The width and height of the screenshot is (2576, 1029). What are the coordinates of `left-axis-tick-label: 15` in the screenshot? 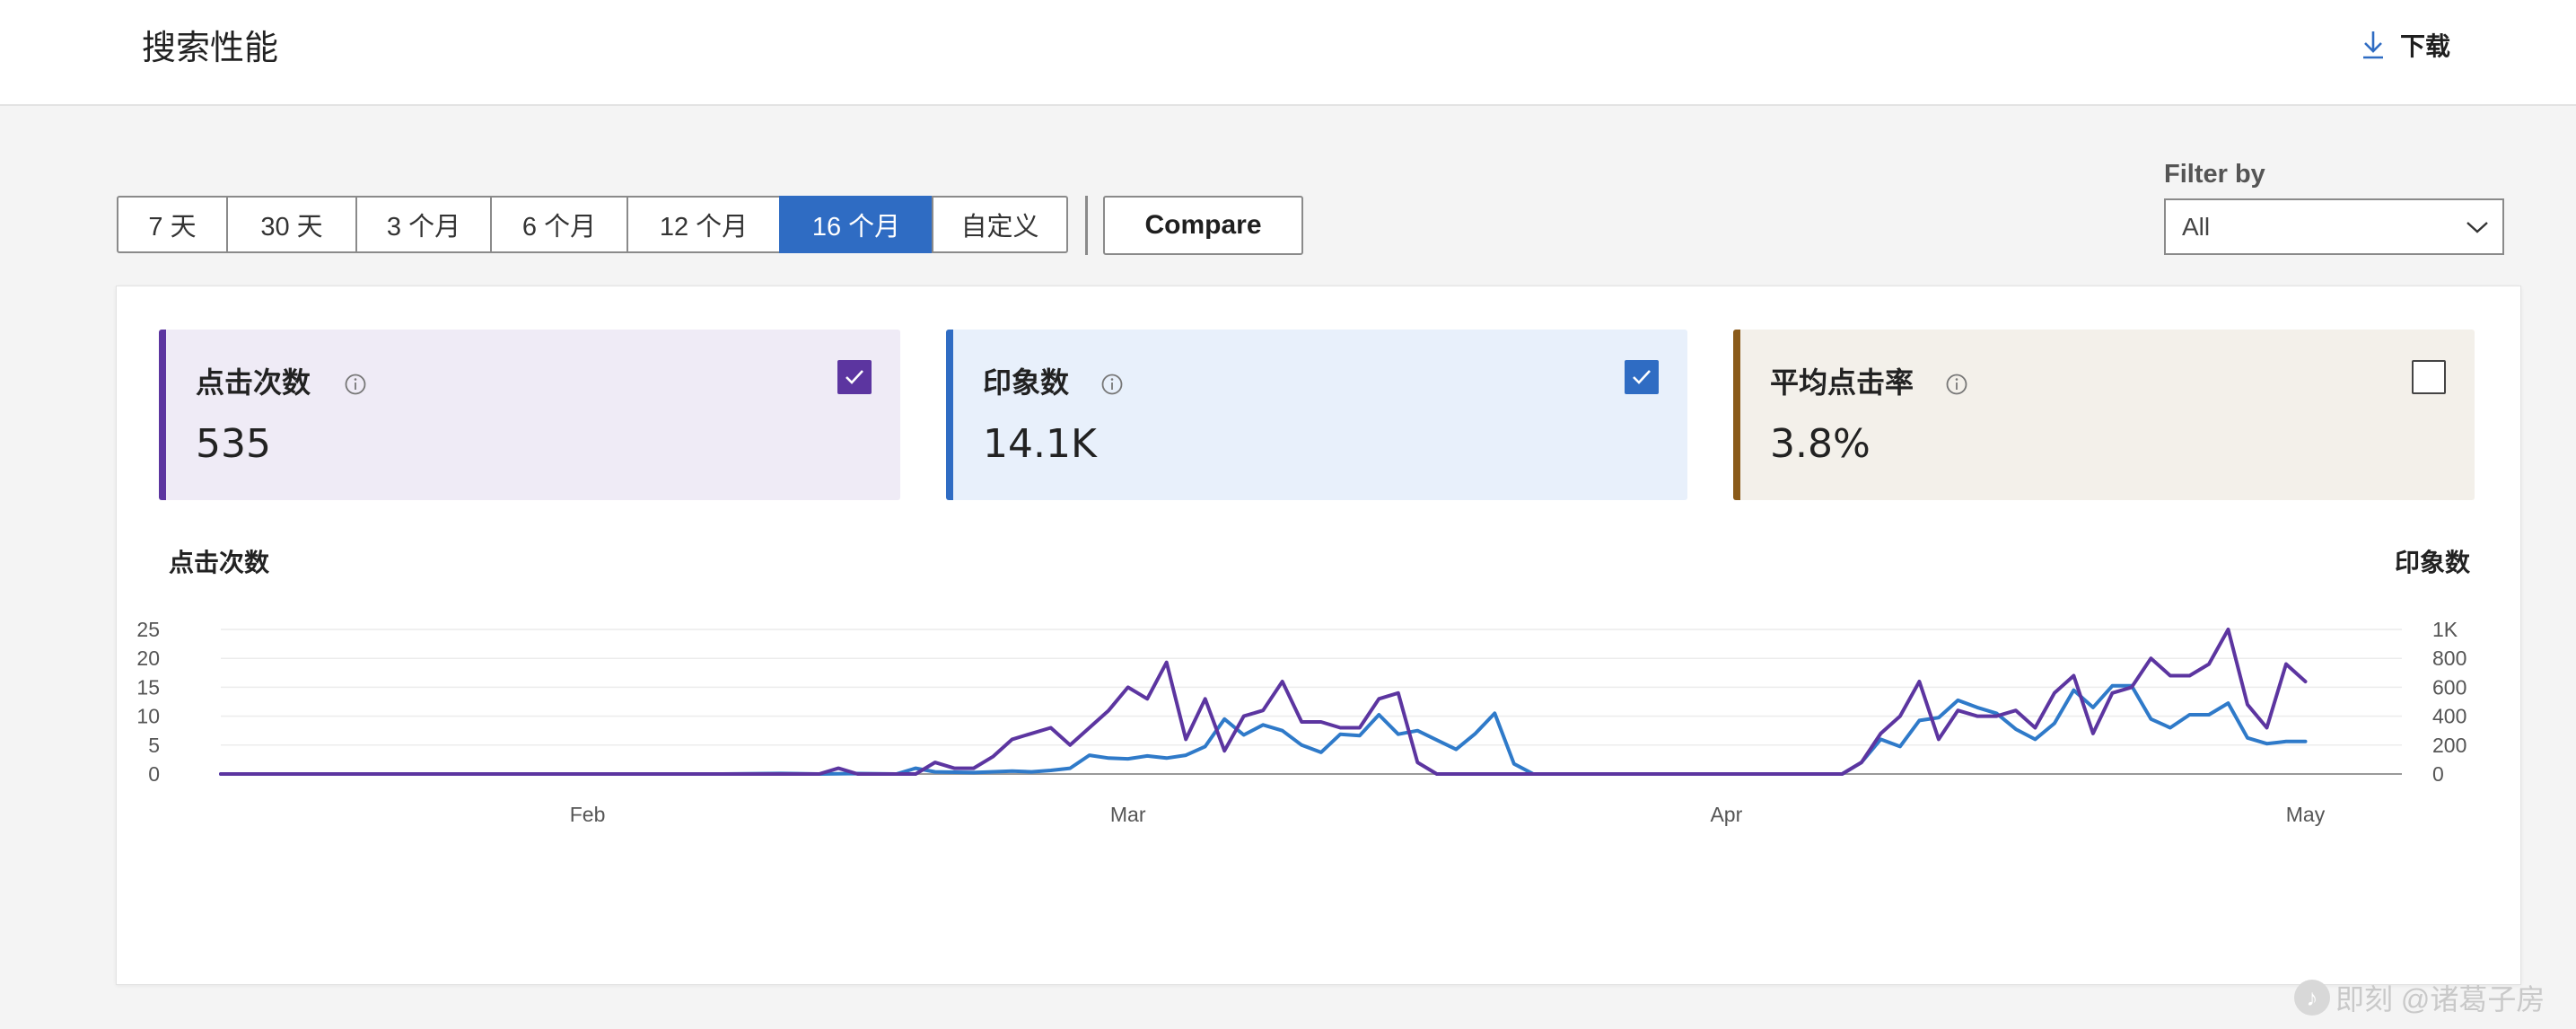 It's located at (148, 687).